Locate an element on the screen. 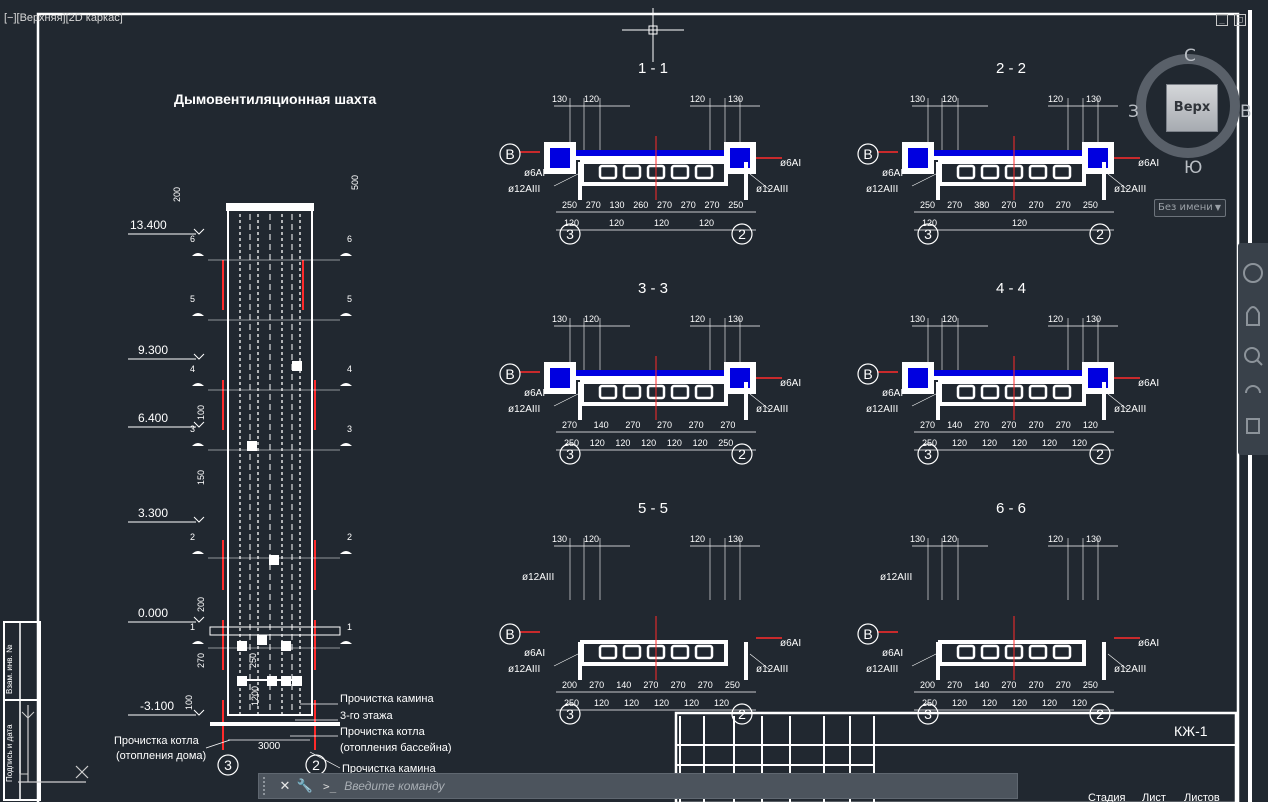  axis-label: 2 is located at coordinates (316, 765).